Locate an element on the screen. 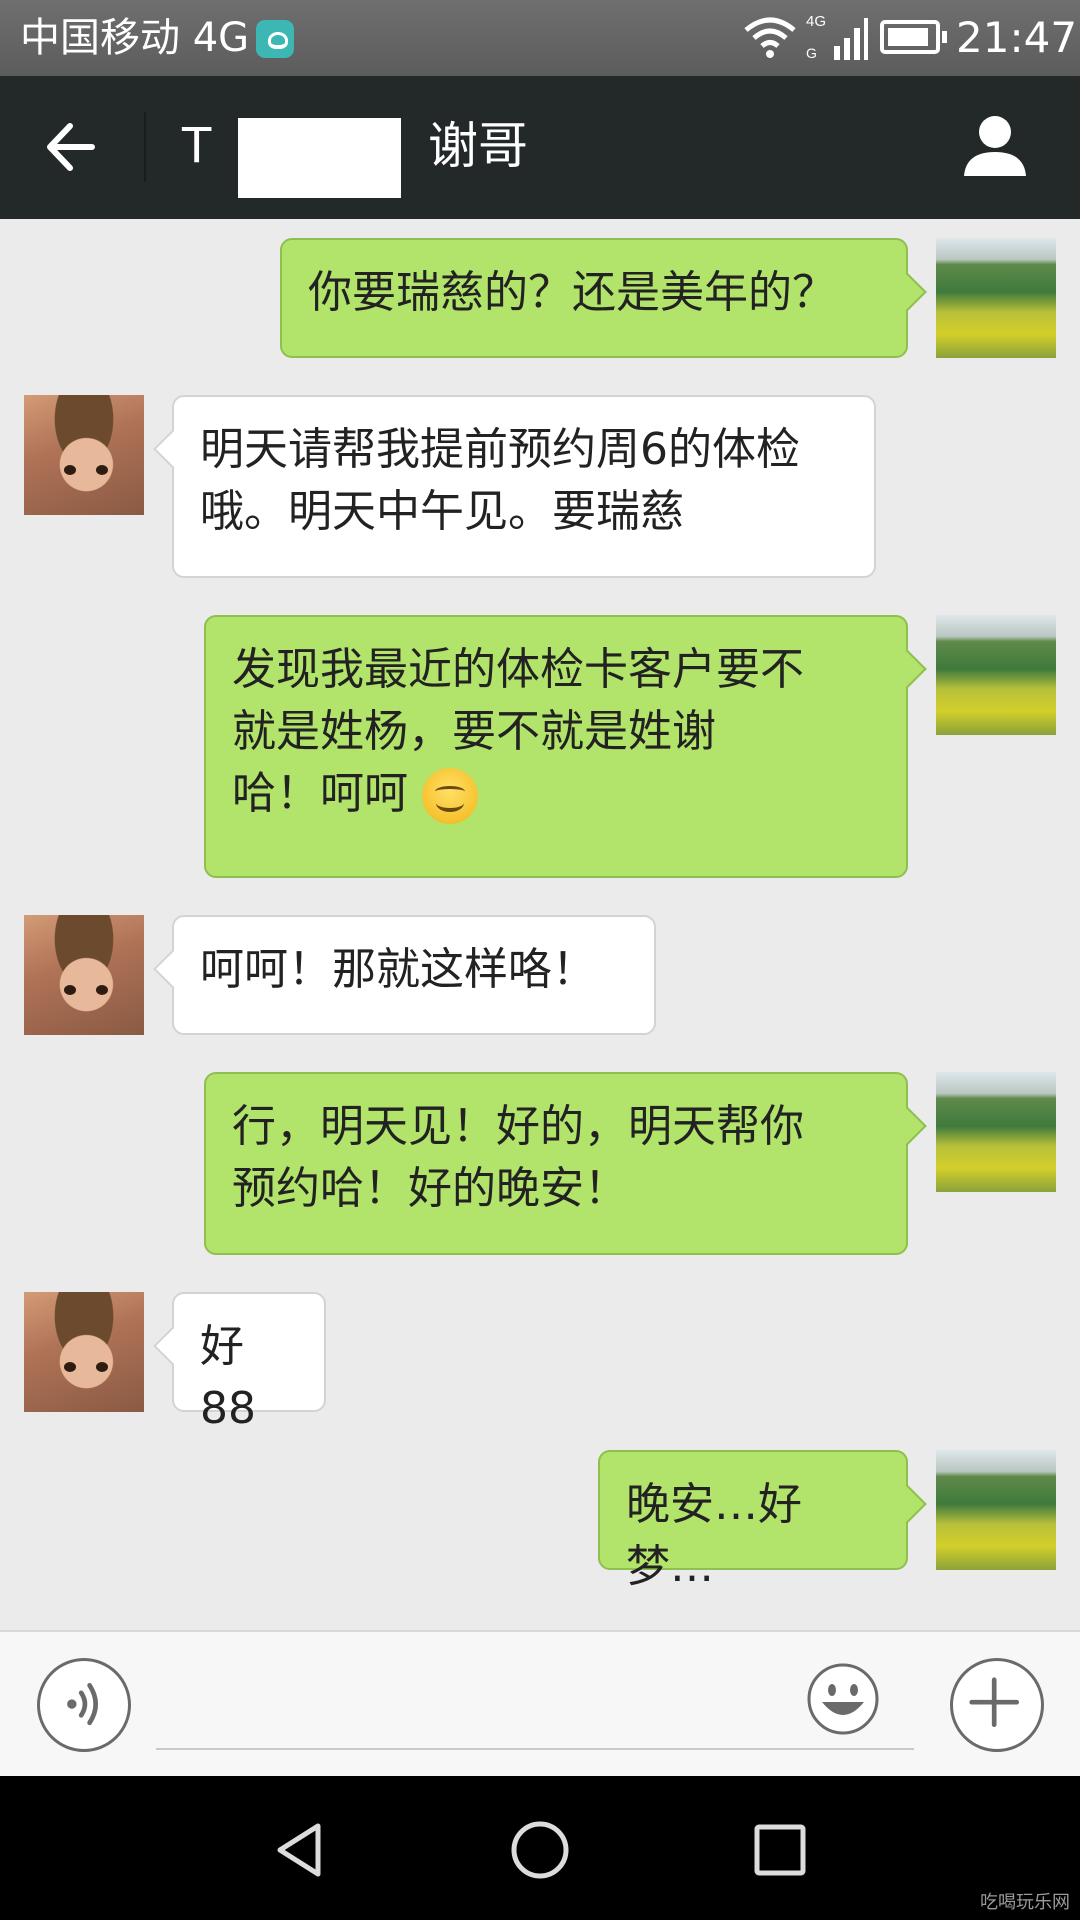 The width and height of the screenshot is (1080, 1920). nav-back-icon is located at coordinates (300, 1850).